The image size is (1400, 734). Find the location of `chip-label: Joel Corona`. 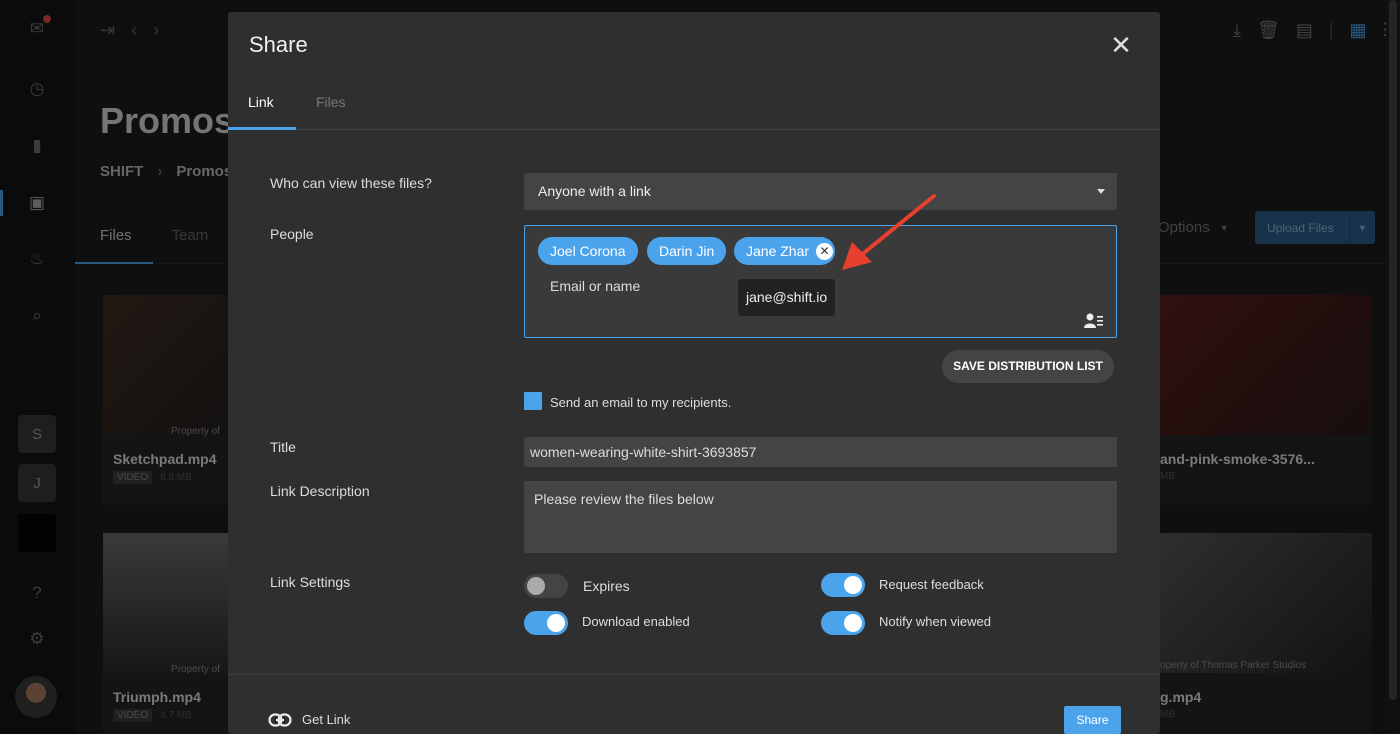

chip-label: Joel Corona is located at coordinates (588, 251).